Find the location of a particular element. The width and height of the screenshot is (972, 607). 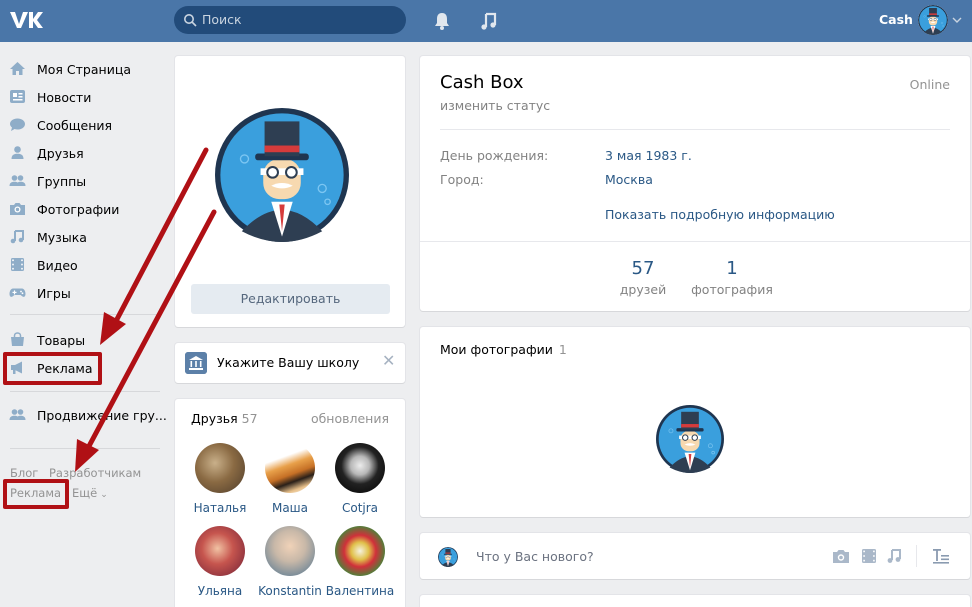

menu-item-goods: Товары is located at coordinates (80, 340).